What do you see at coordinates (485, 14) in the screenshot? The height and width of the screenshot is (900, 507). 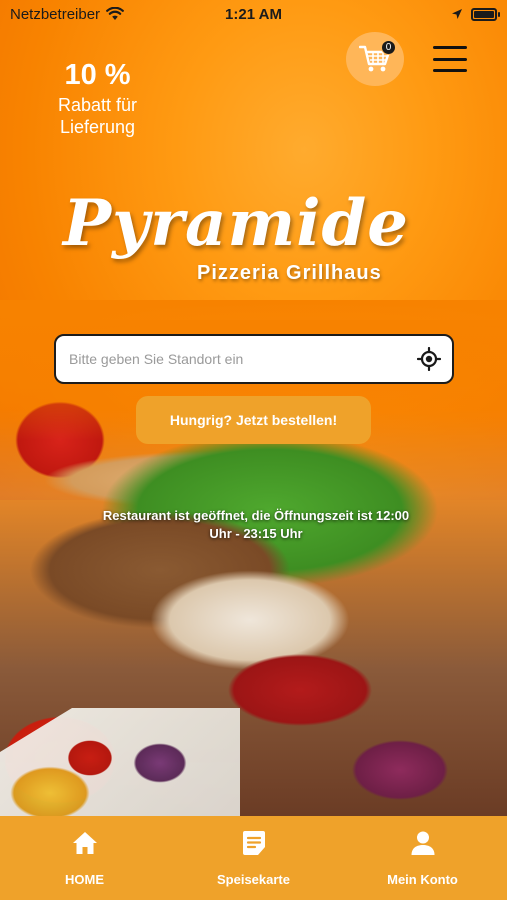 I see `battery-icon` at bounding box center [485, 14].